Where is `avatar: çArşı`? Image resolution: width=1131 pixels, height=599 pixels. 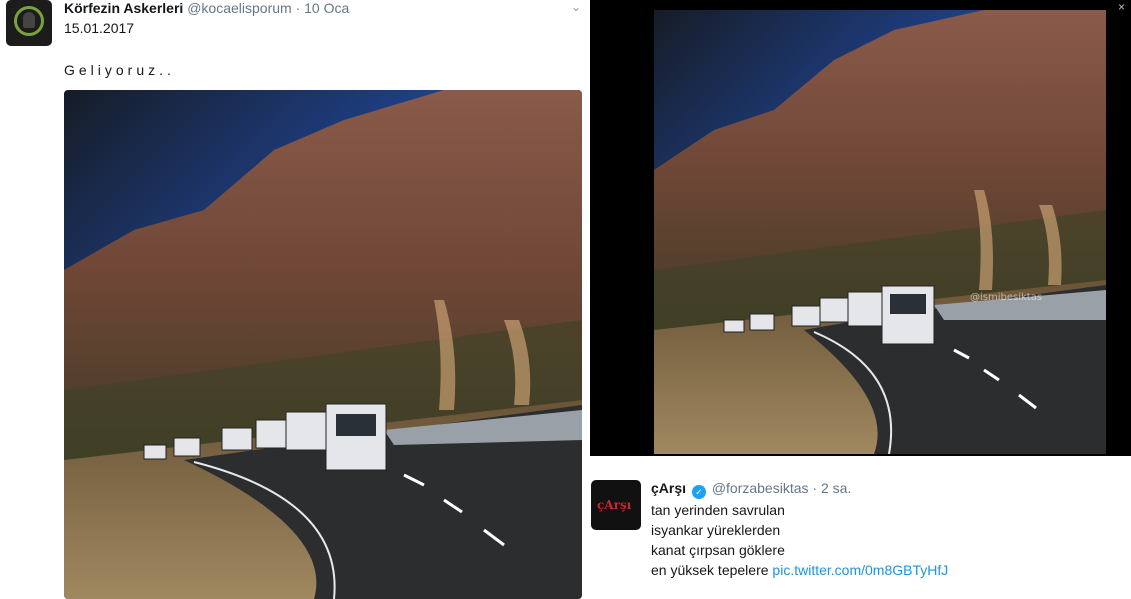 avatar: çArşı is located at coordinates (616, 505).